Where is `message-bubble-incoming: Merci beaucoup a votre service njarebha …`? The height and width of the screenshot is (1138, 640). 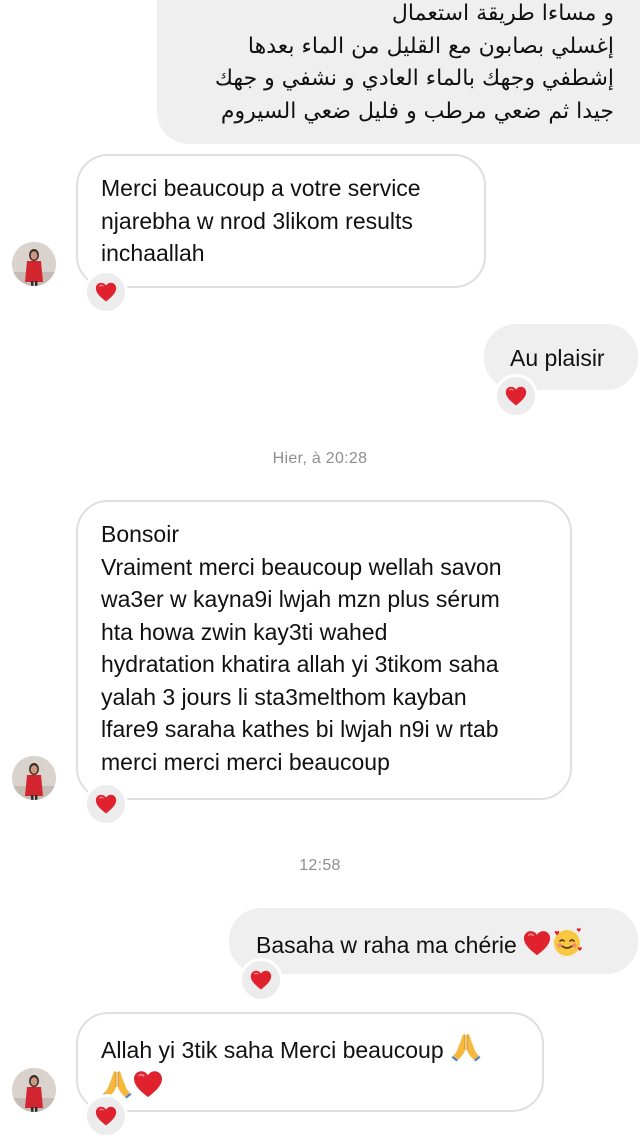
message-bubble-incoming: Merci beaucoup a votre service njarebha … is located at coordinates (281, 221).